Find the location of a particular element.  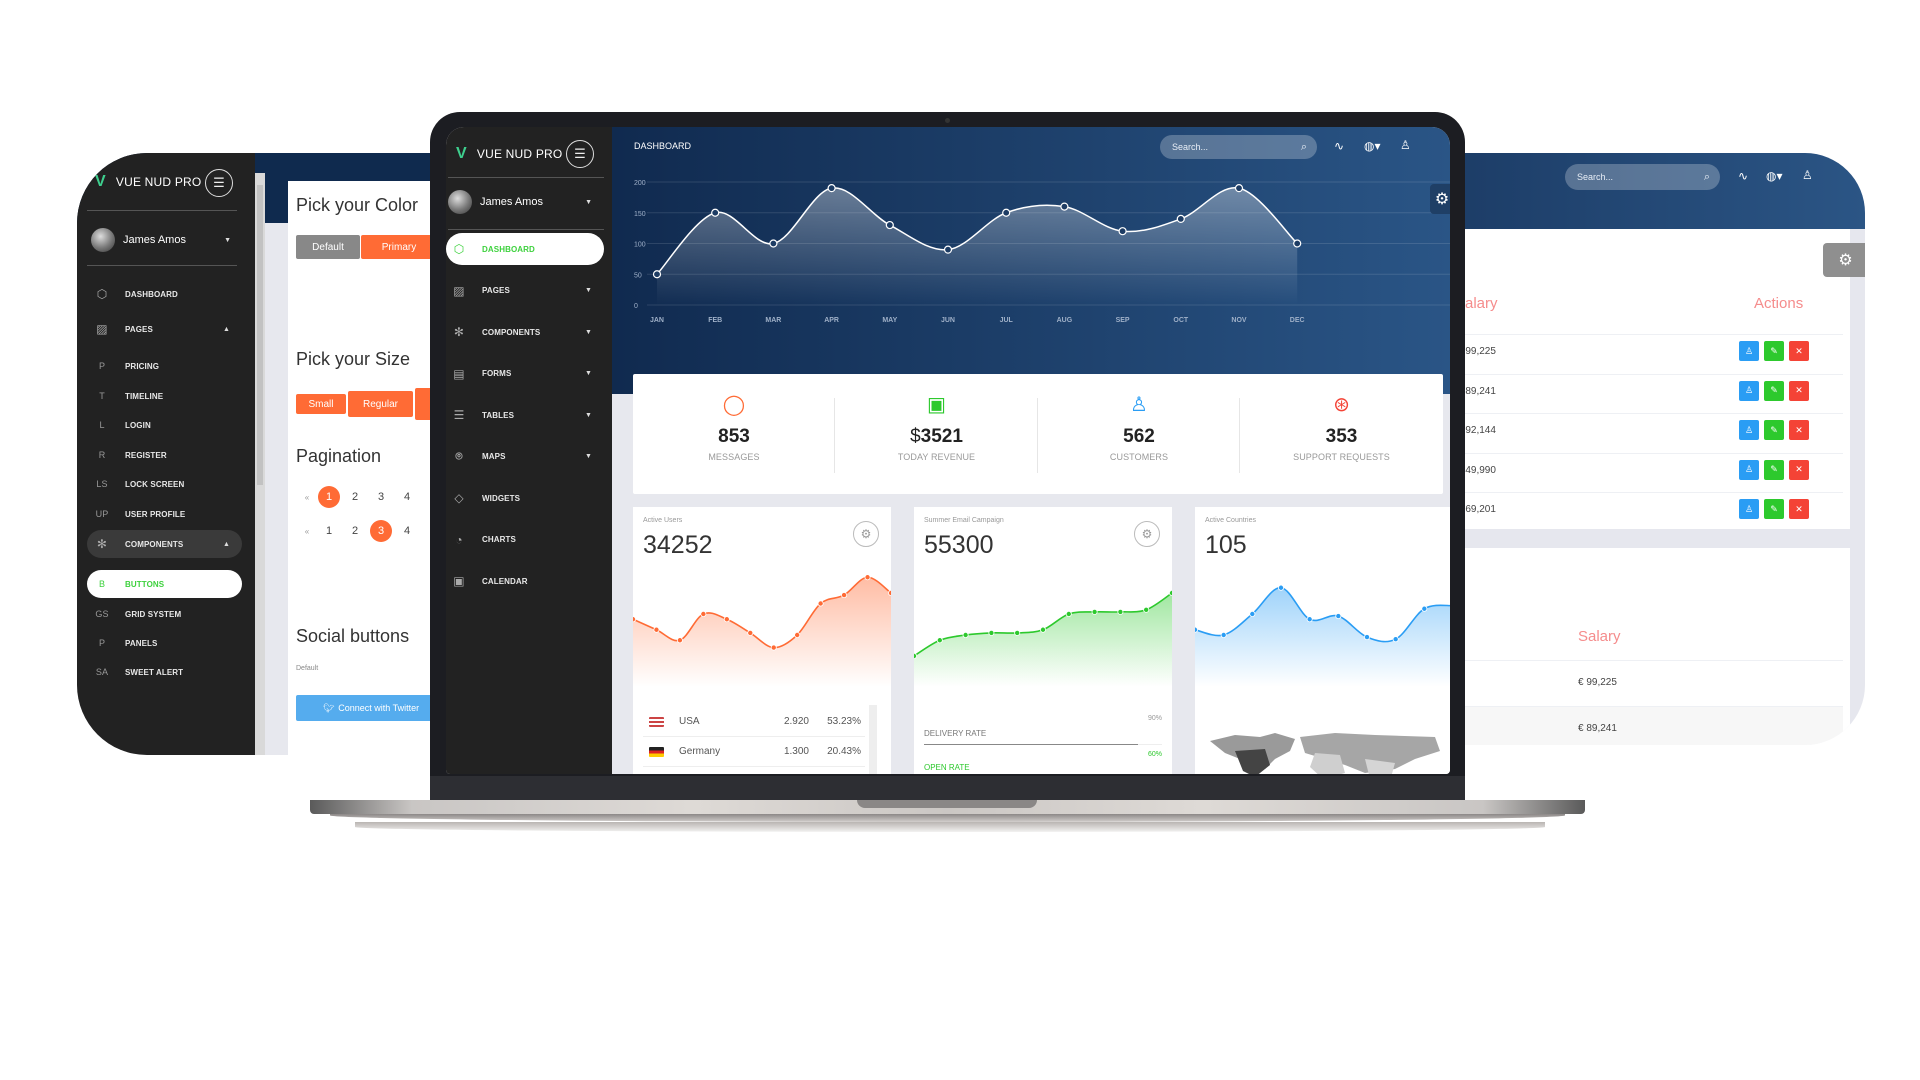

stat-customers: ♙ 562 CUSTOMERS is located at coordinates (1139, 434).